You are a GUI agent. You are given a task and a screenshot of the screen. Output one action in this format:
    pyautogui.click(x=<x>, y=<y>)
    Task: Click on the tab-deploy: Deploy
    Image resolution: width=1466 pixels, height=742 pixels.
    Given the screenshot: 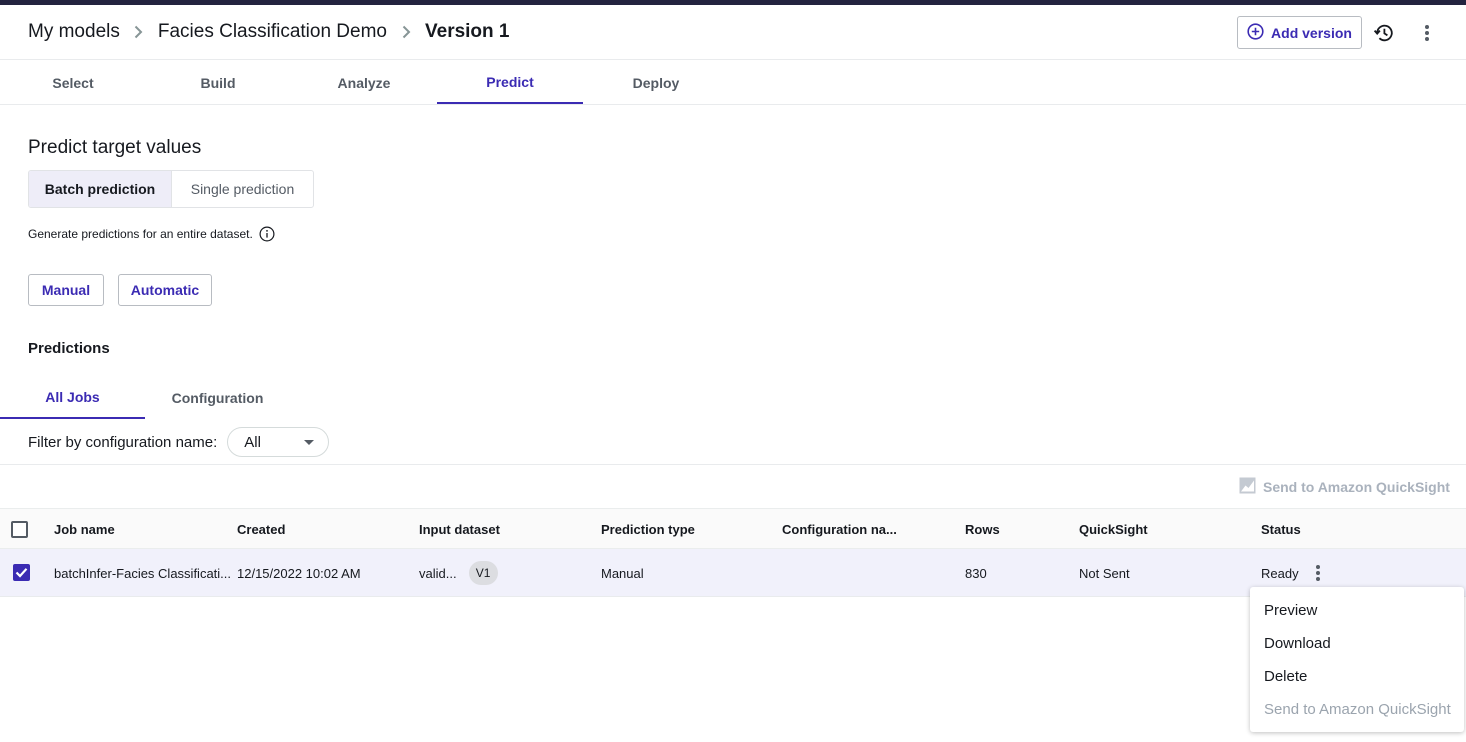 What is the action you would take?
    pyautogui.click(x=656, y=82)
    